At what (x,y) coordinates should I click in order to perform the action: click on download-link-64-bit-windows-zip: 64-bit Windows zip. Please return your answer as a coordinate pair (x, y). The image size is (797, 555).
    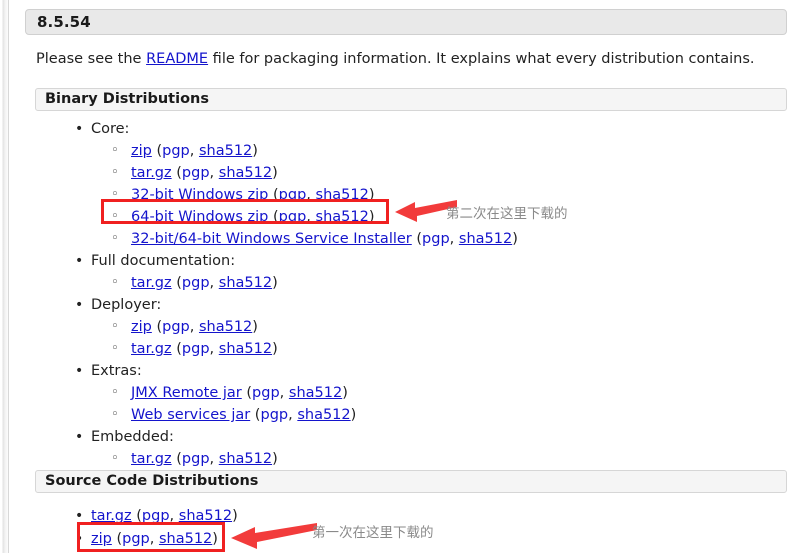
    Looking at the image, I should click on (199, 217).